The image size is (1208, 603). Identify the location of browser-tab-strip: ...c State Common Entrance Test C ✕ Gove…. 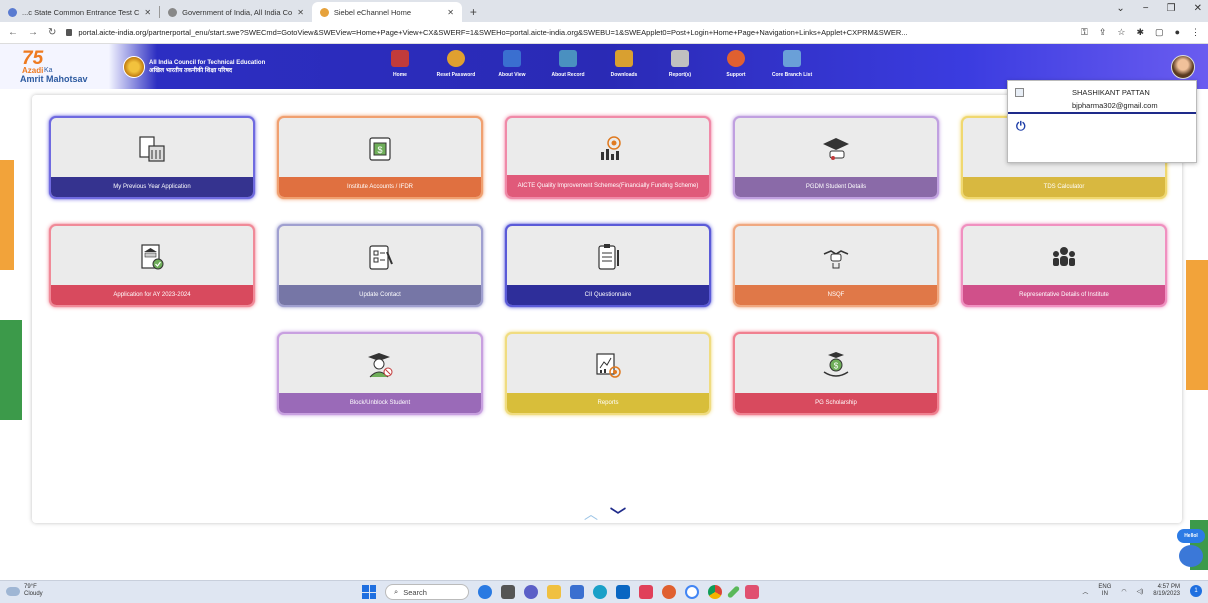
(604, 11).